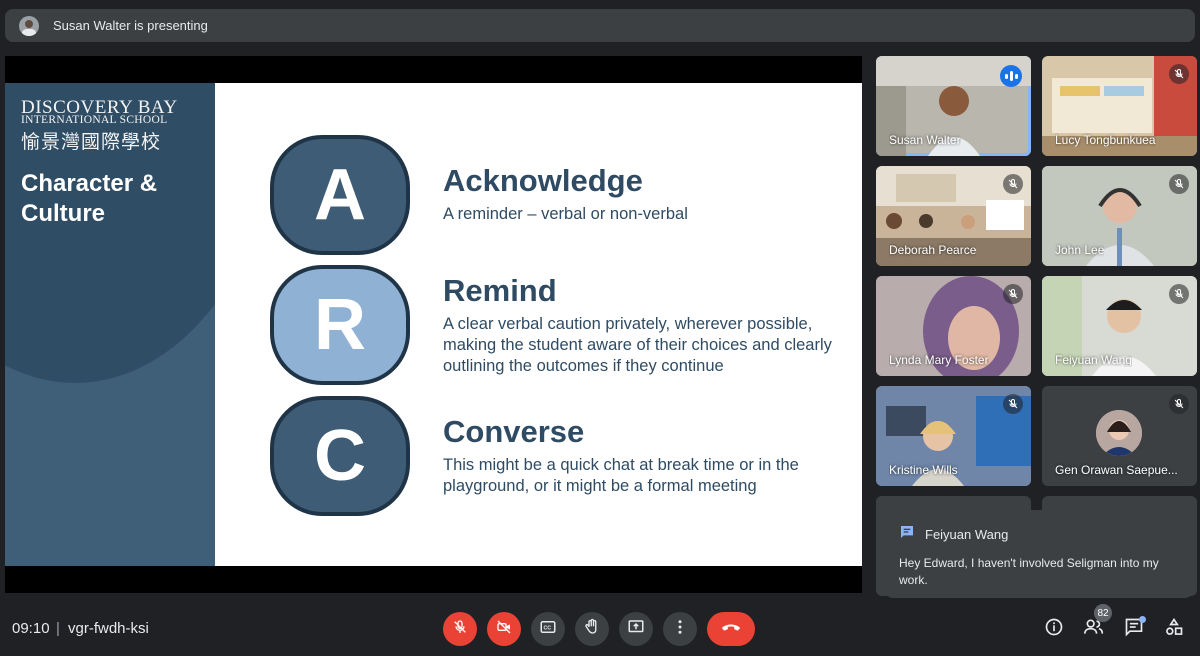 This screenshot has height=656, width=1200. What do you see at coordinates (1119, 326) in the screenshot?
I see `participant-tile: Feiyuan Wang` at bounding box center [1119, 326].